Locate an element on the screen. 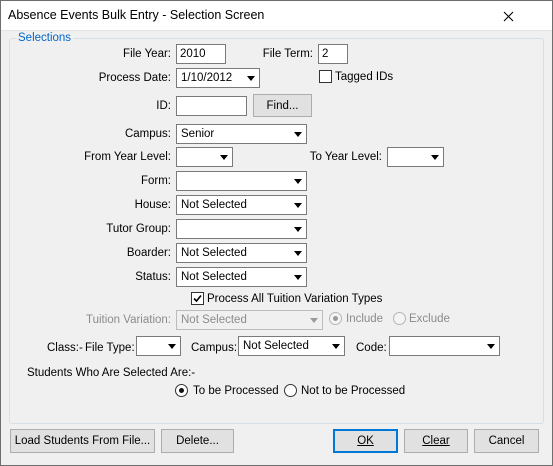 The width and height of the screenshot is (553, 466). house-dropdown: Not Selected is located at coordinates (241, 205).